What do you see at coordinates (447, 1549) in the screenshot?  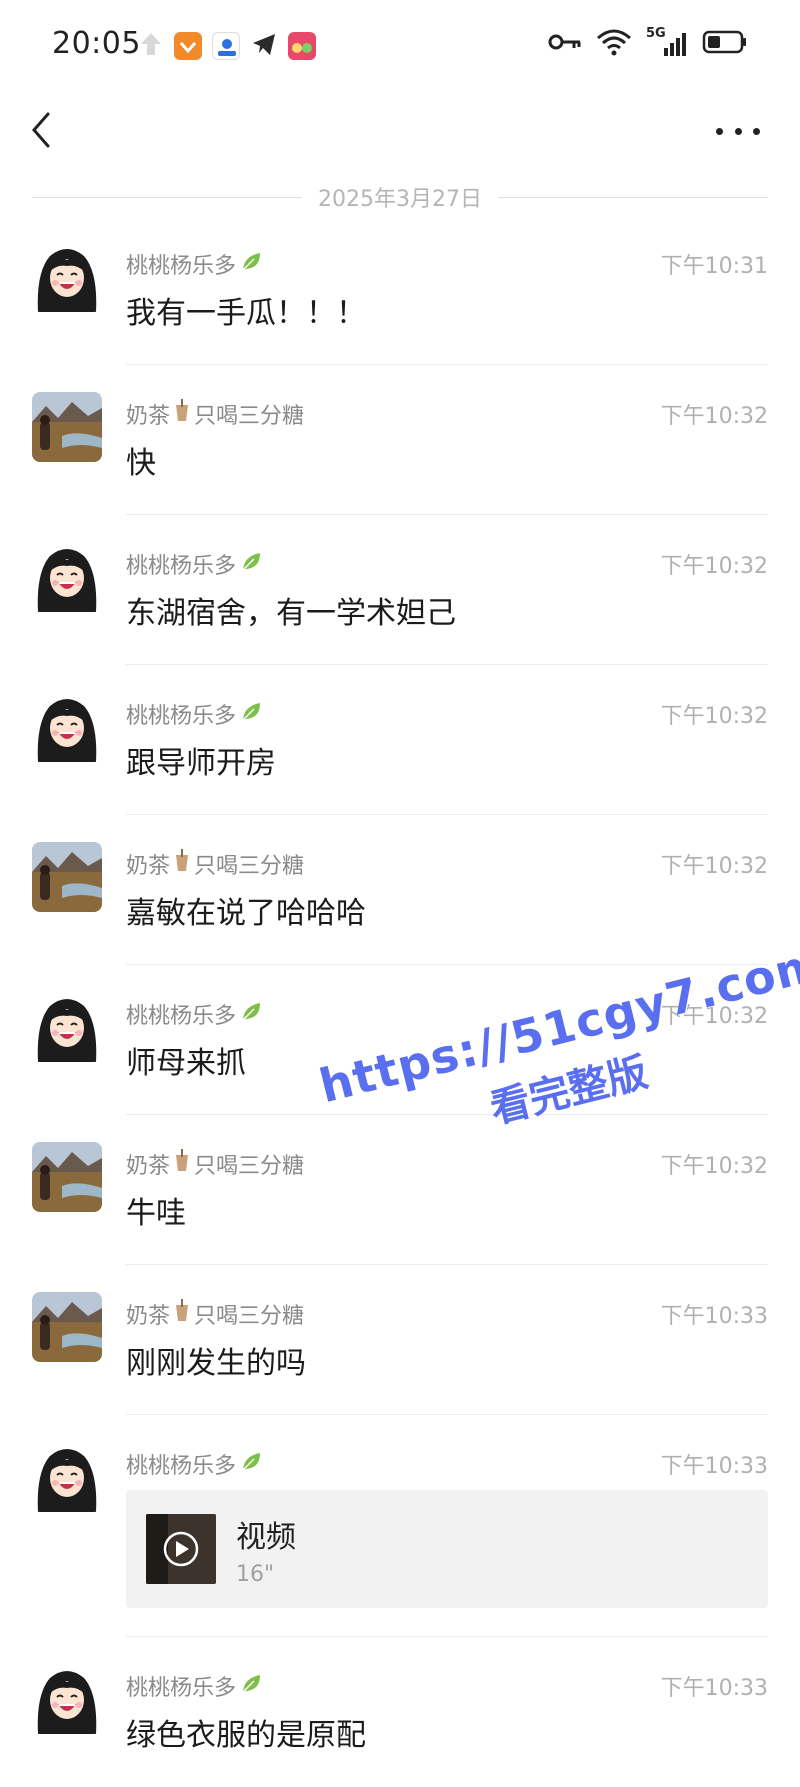 I see `video-message-card: 视频 16"` at bounding box center [447, 1549].